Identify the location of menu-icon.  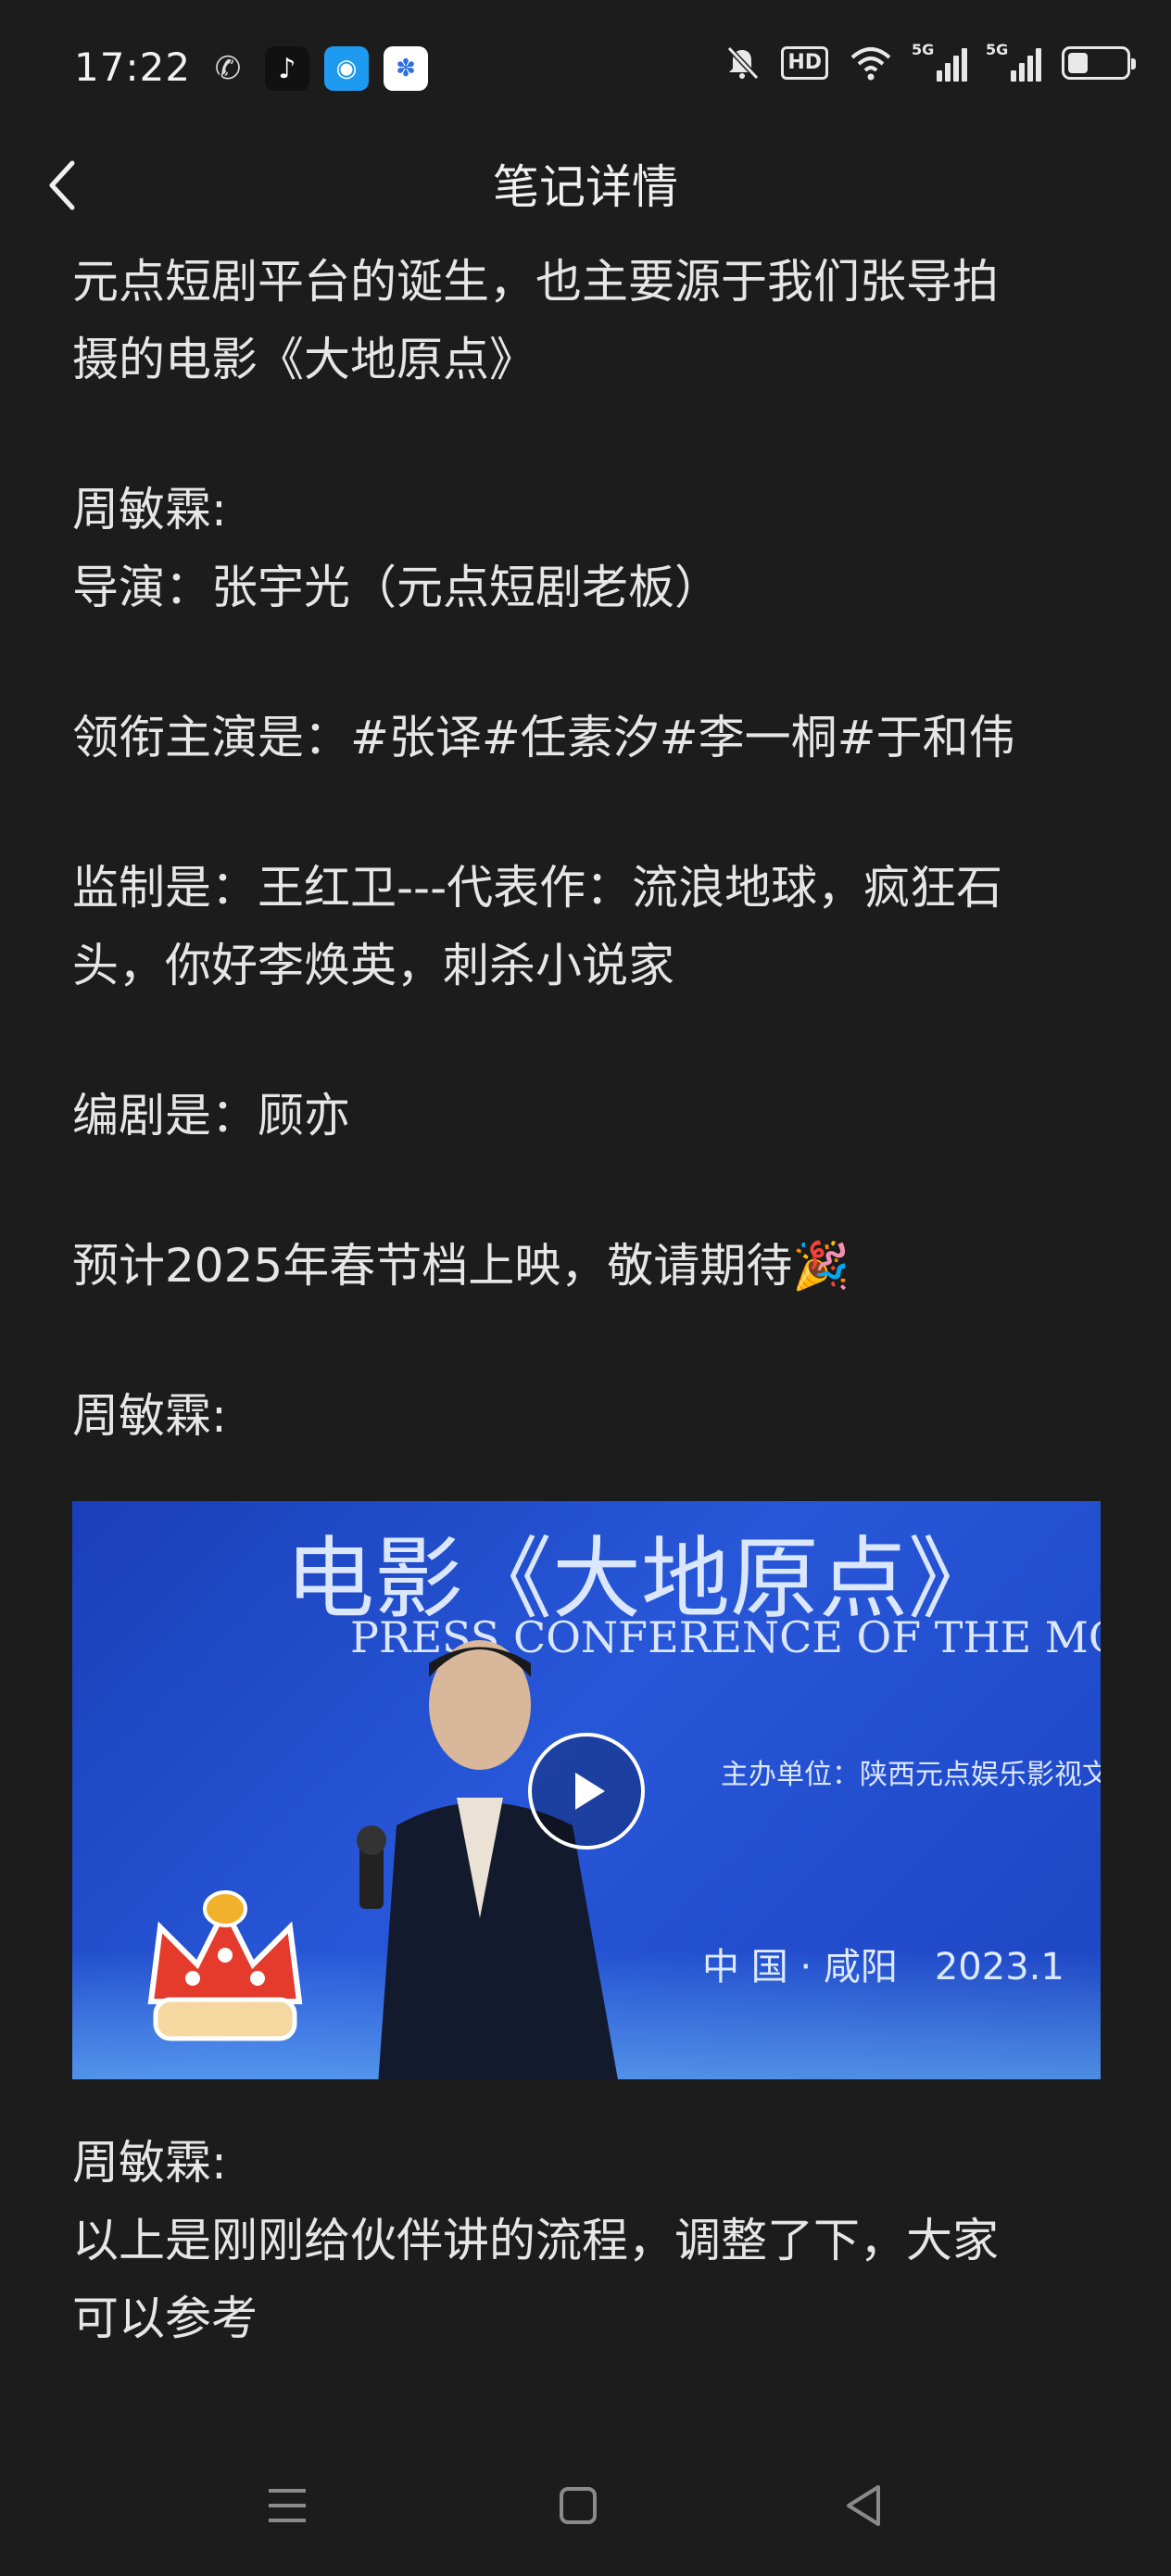
(287, 2505).